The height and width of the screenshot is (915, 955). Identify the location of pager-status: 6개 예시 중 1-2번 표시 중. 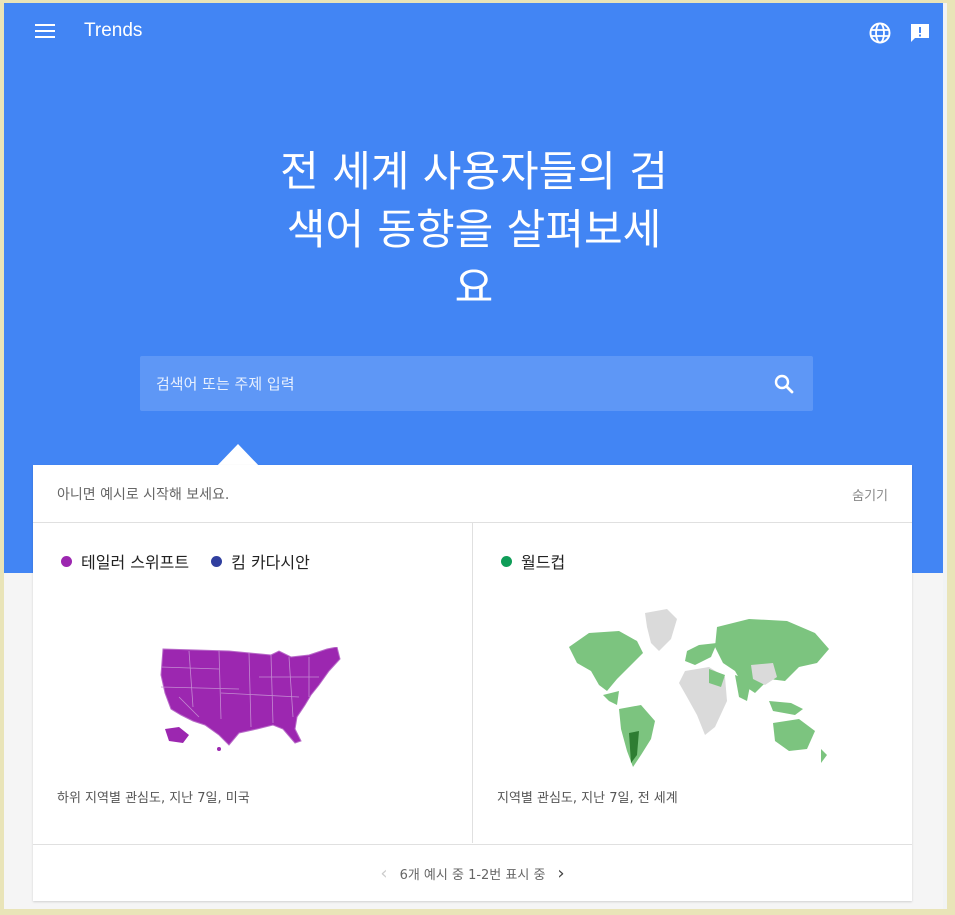
(472, 875).